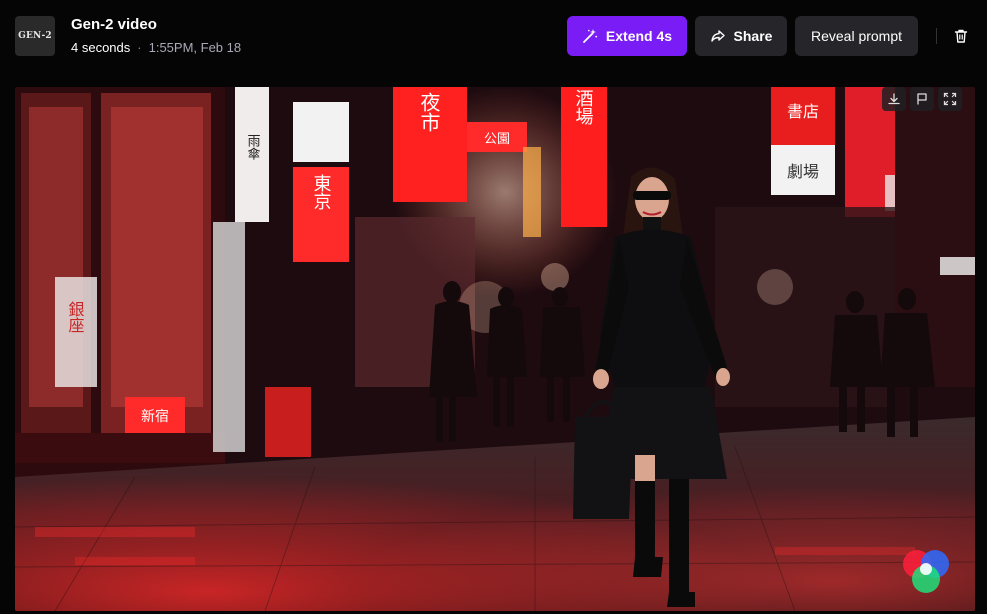  What do you see at coordinates (35, 36) in the screenshot?
I see `video-thumbnail: GEN-2` at bounding box center [35, 36].